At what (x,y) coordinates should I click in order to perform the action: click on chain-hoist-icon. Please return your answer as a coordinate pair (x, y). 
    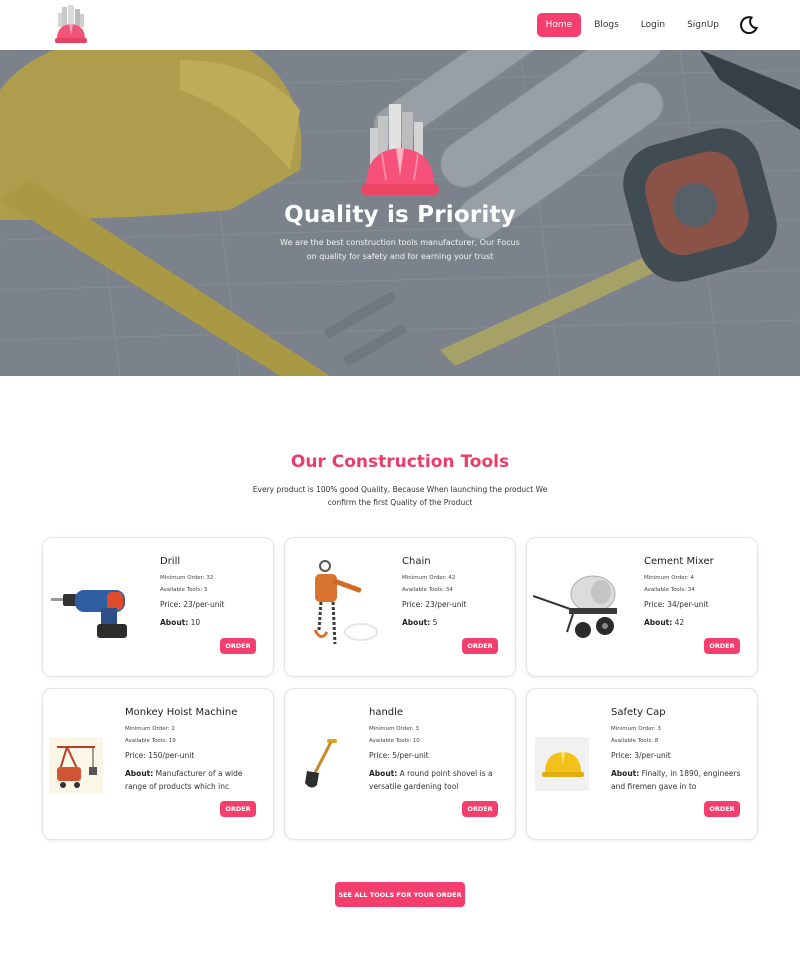
    Looking at the image, I should click on (345, 602).